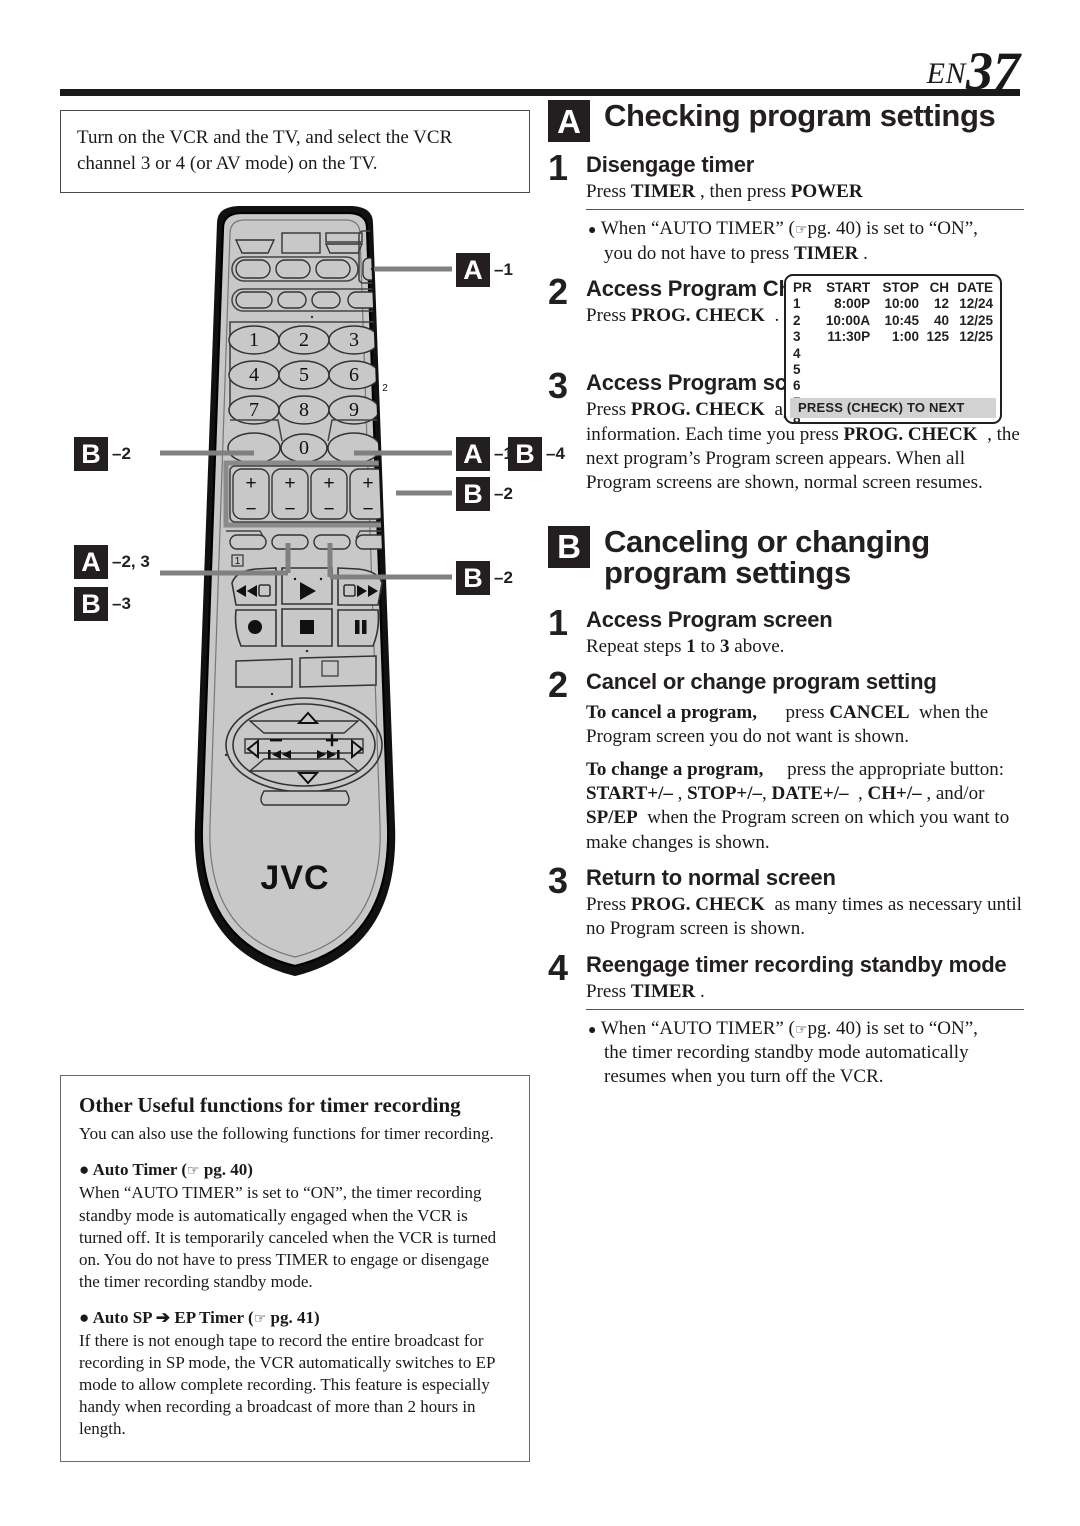 This screenshot has height=1526, width=1080. What do you see at coordinates (254, 410) in the screenshot?
I see `keypad-key-7: 7` at bounding box center [254, 410].